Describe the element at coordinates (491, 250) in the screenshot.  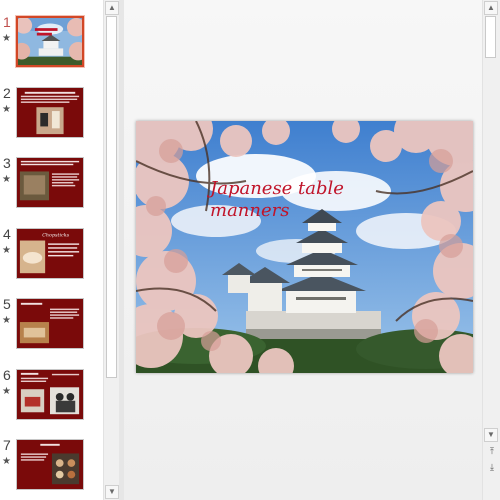
I see `slide-scrollbar: ▲ ▼ ⤒ ⤓` at that location.